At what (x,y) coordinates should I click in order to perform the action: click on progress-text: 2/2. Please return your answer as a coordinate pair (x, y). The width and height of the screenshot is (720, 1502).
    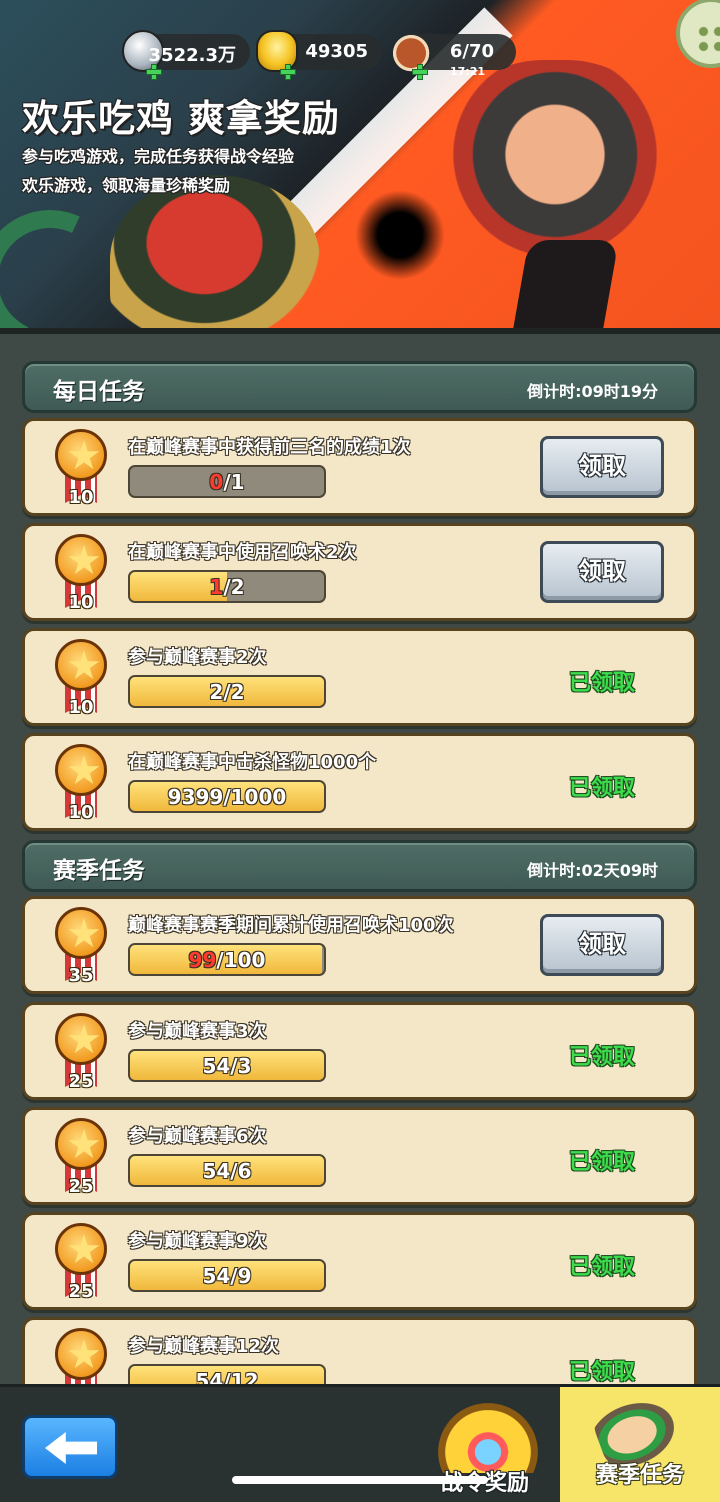
    Looking at the image, I should click on (227, 692).